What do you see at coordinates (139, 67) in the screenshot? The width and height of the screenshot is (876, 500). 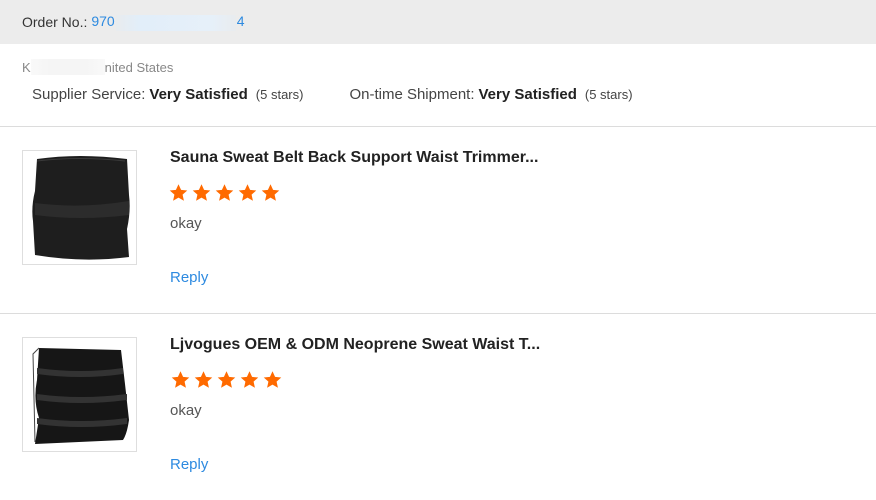 I see `buyer-location: nited States` at bounding box center [139, 67].